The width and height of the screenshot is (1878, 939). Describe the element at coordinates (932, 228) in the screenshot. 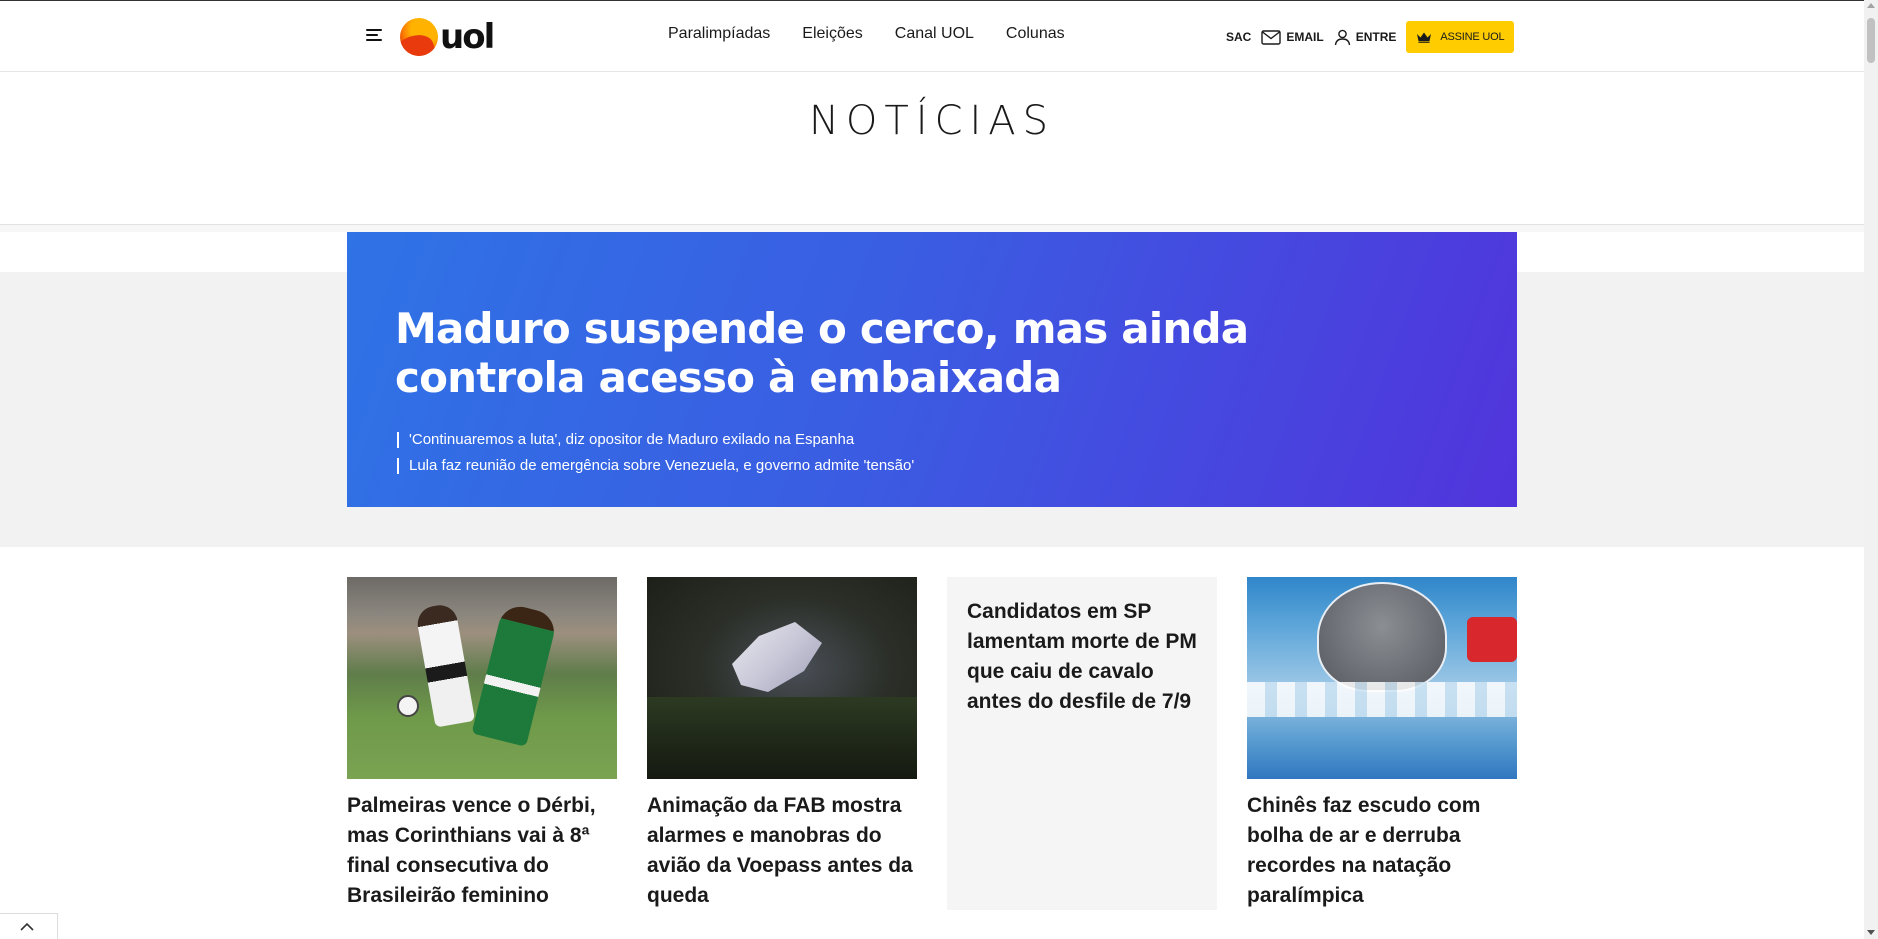

I see `section-divider` at that location.